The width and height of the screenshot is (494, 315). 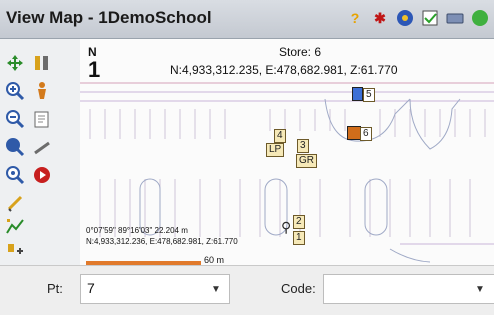 What do you see at coordinates (355, 18) in the screenshot?
I see `help-icon: ?` at bounding box center [355, 18].